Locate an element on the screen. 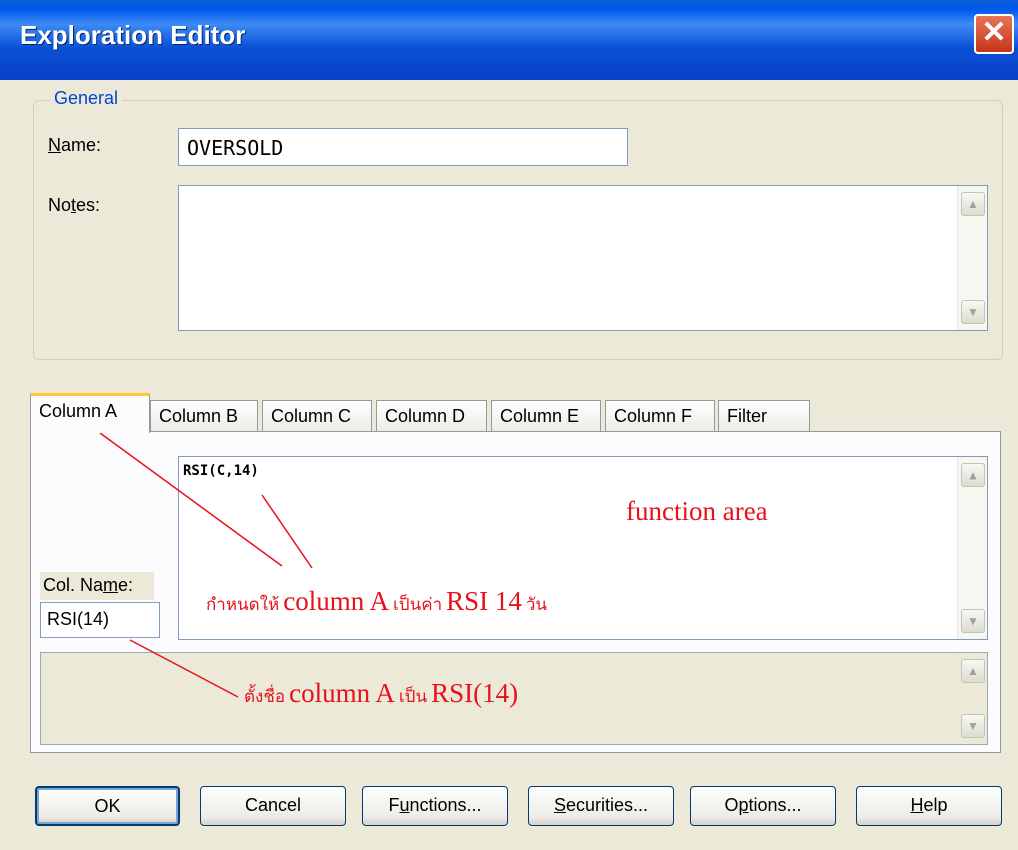  annotation-define-column: กำหนดให้ column A เป็นค่า RSI 14 วัน is located at coordinates (377, 601).